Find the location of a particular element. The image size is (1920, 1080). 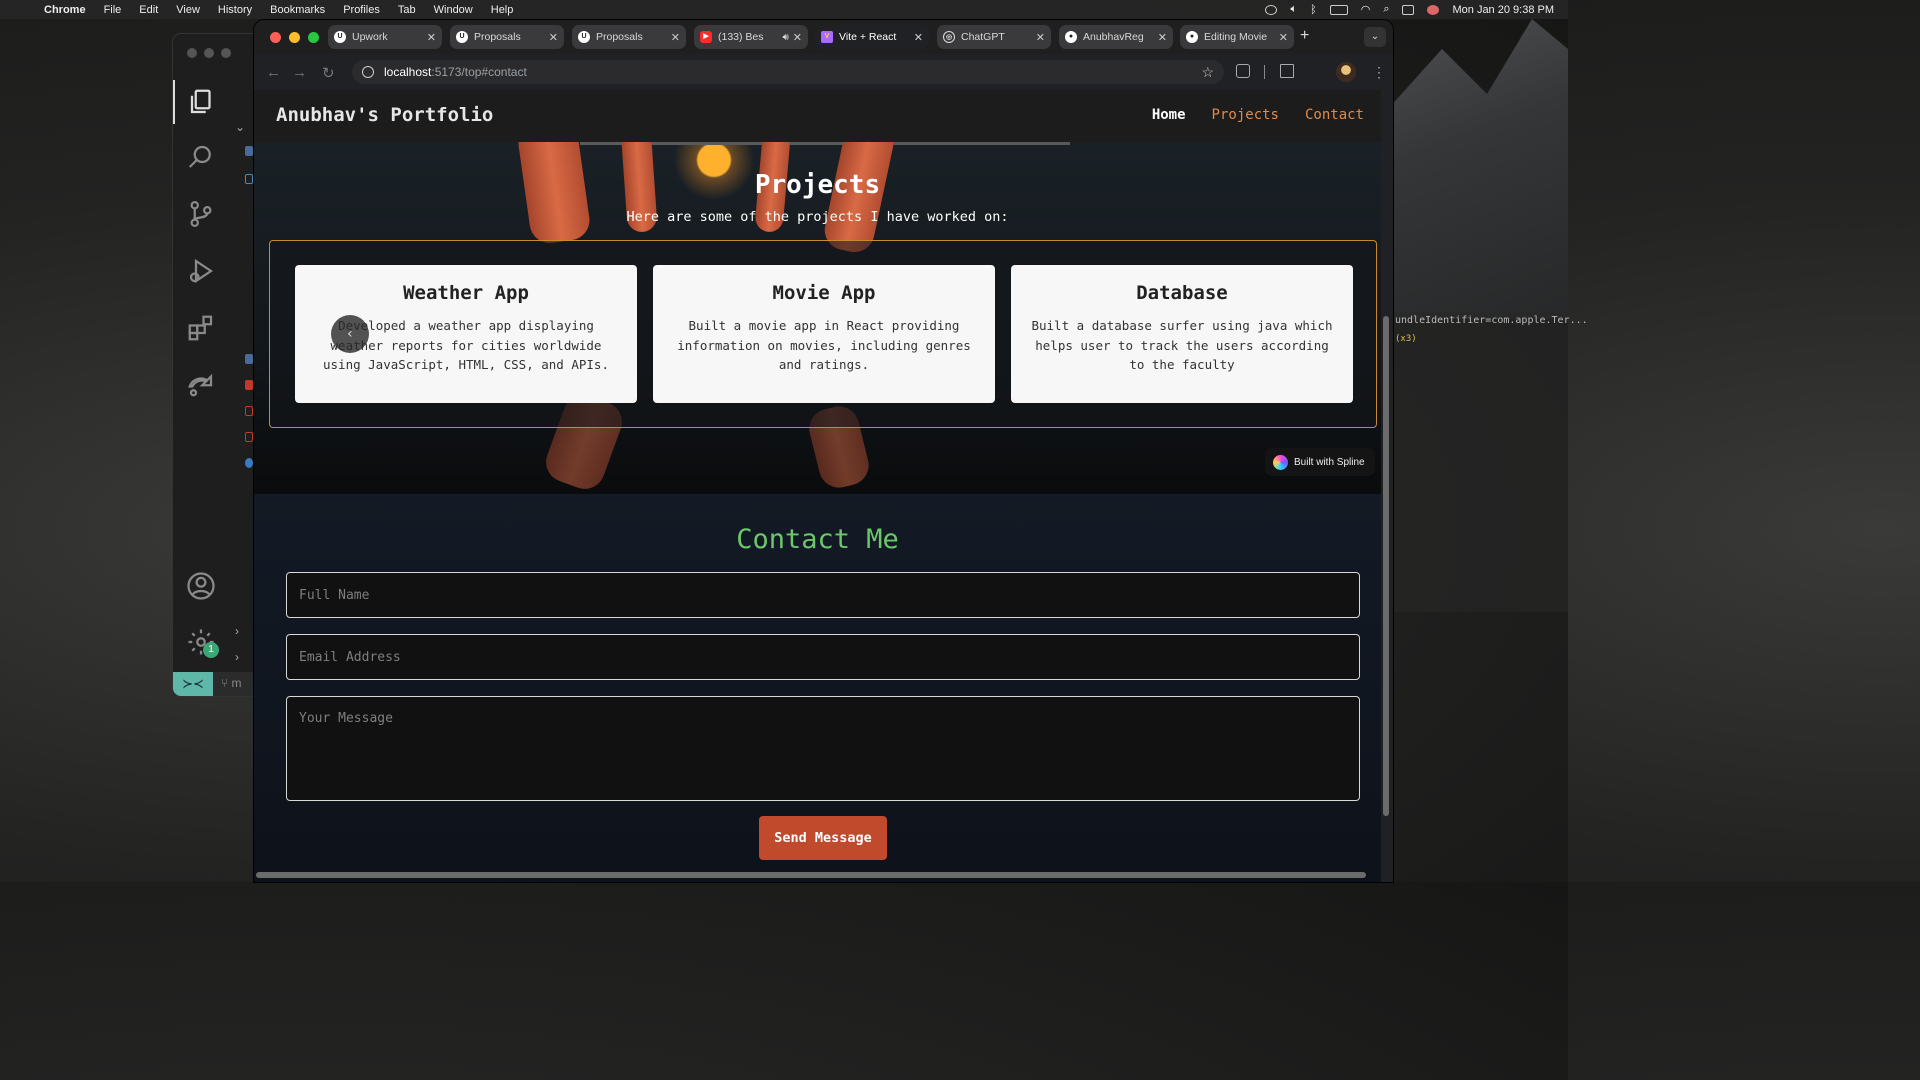

menu-window: Window is located at coordinates (453, 10).